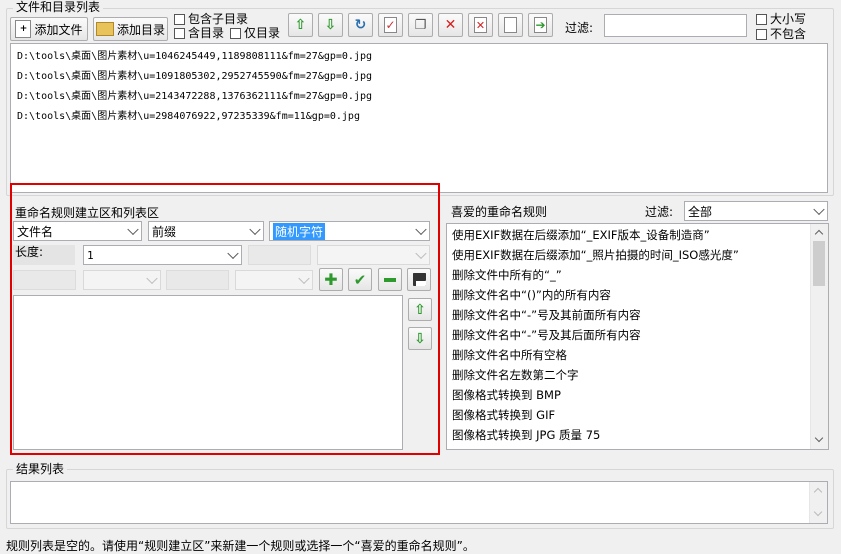 This screenshot has height=554, width=841. What do you see at coordinates (700, 211) in the screenshot?
I see `favorites-filter-value: 全部` at bounding box center [700, 211].